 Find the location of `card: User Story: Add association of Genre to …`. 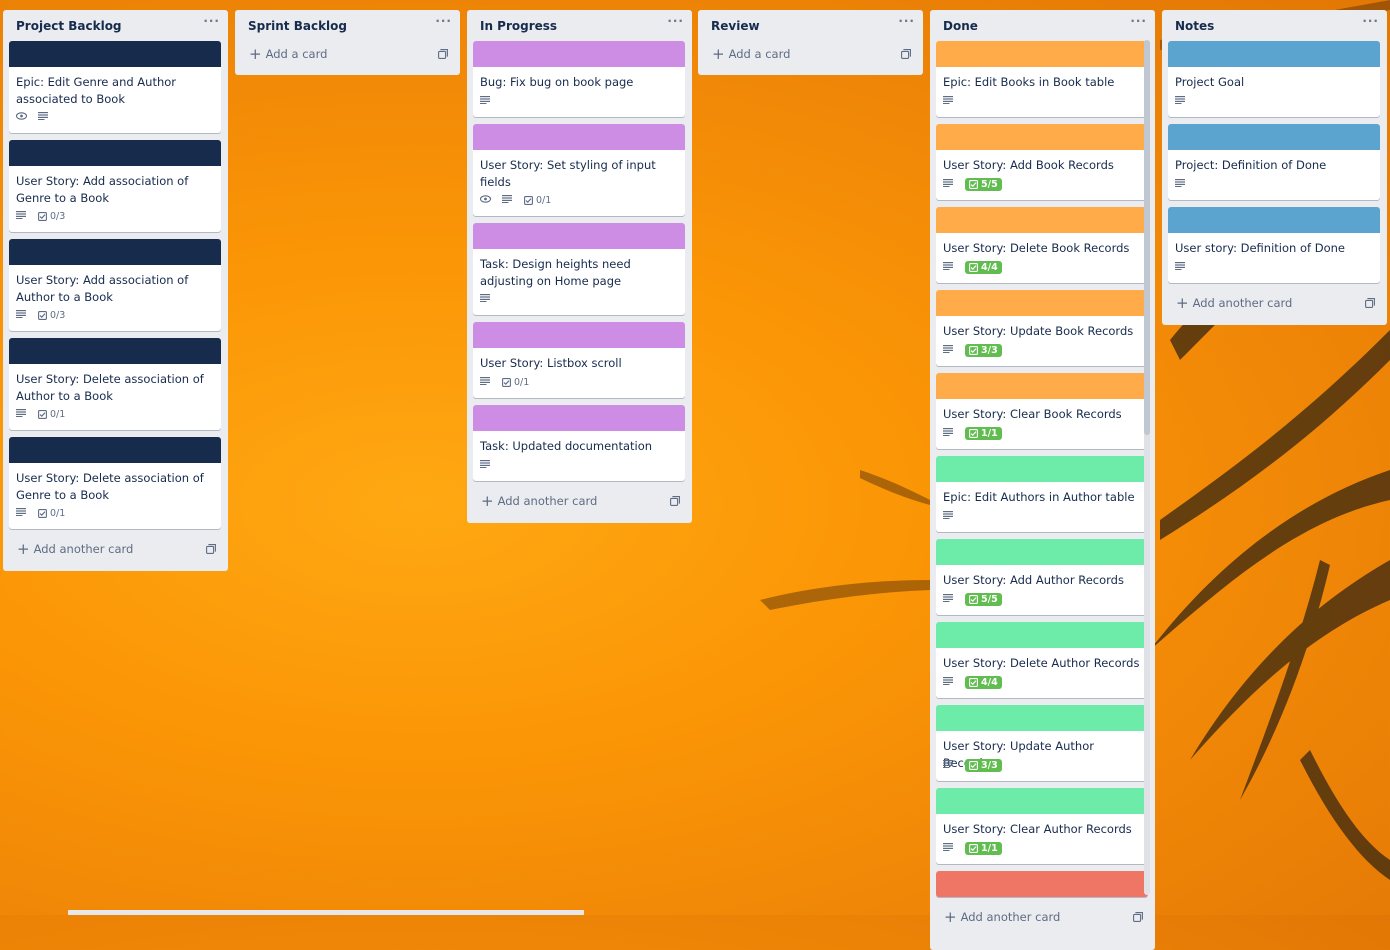

card: User Story: Add association of Genre to … is located at coordinates (115, 186).